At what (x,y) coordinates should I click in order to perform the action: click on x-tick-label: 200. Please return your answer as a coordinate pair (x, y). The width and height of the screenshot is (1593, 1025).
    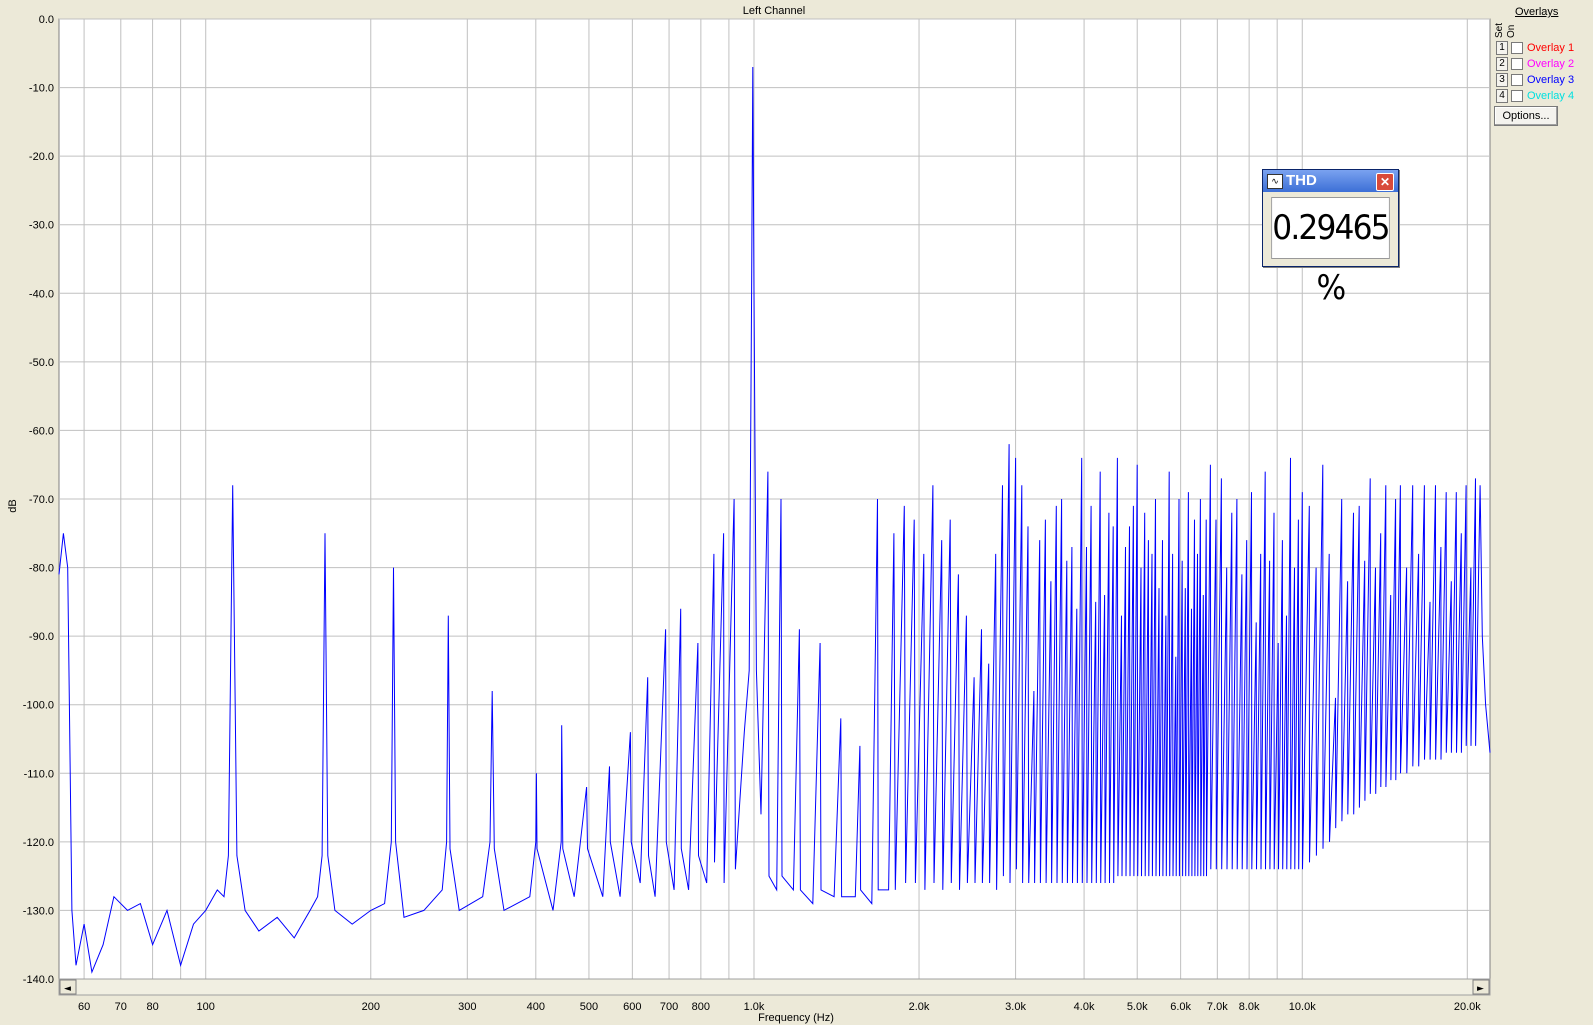
    Looking at the image, I should click on (371, 1007).